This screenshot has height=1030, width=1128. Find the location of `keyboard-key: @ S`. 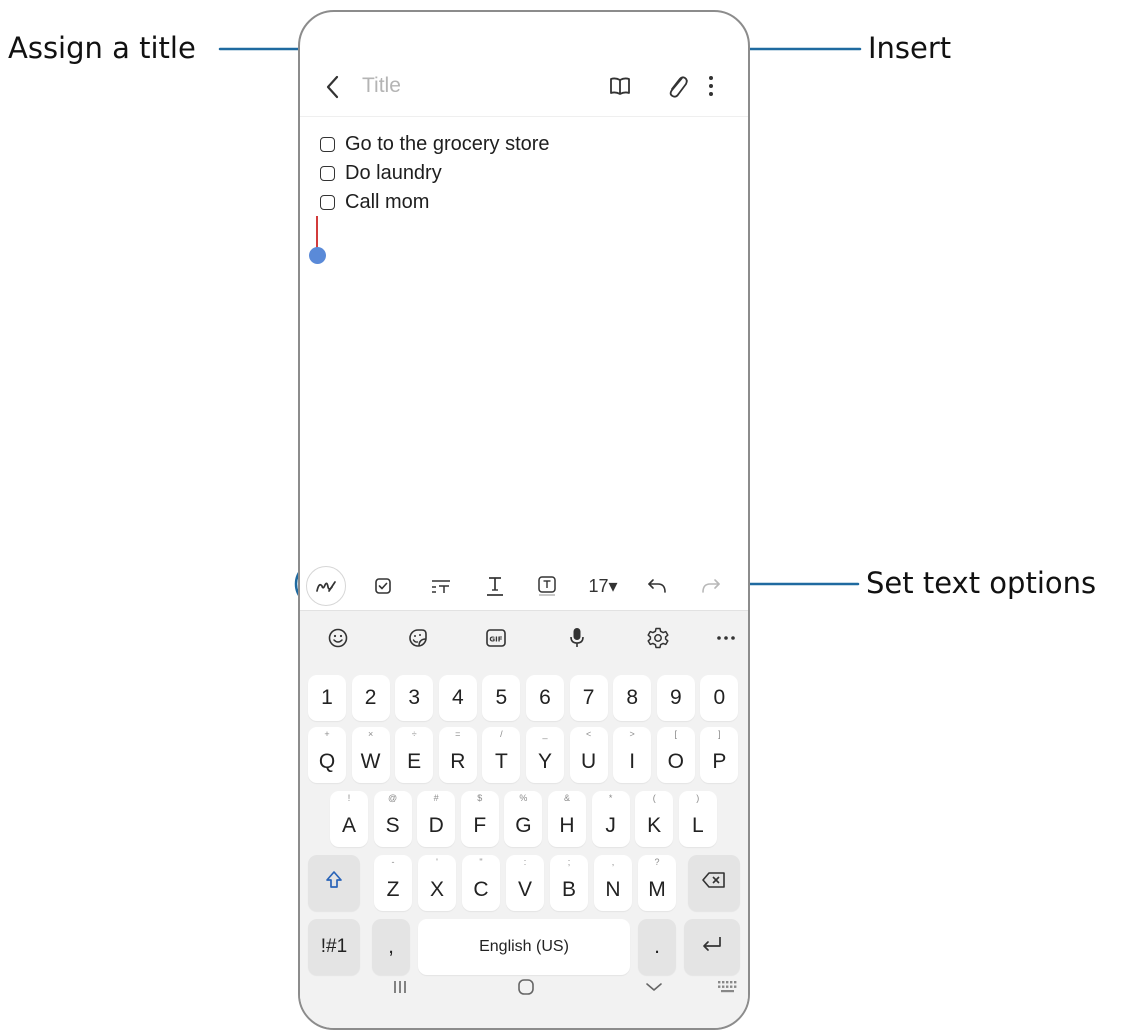

keyboard-key: @ S is located at coordinates (392, 819).